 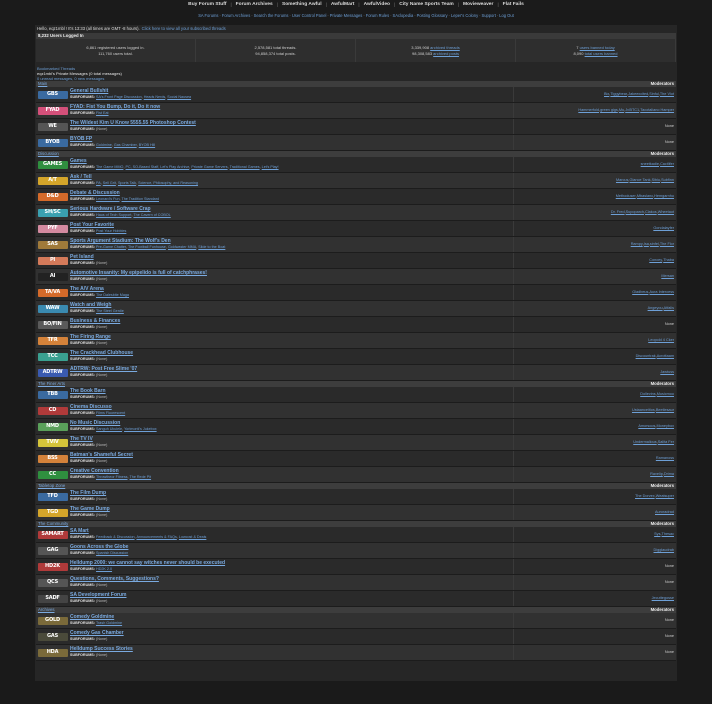 I want to click on forum-title-link: The Film Dump, so click(x=291, y=493).